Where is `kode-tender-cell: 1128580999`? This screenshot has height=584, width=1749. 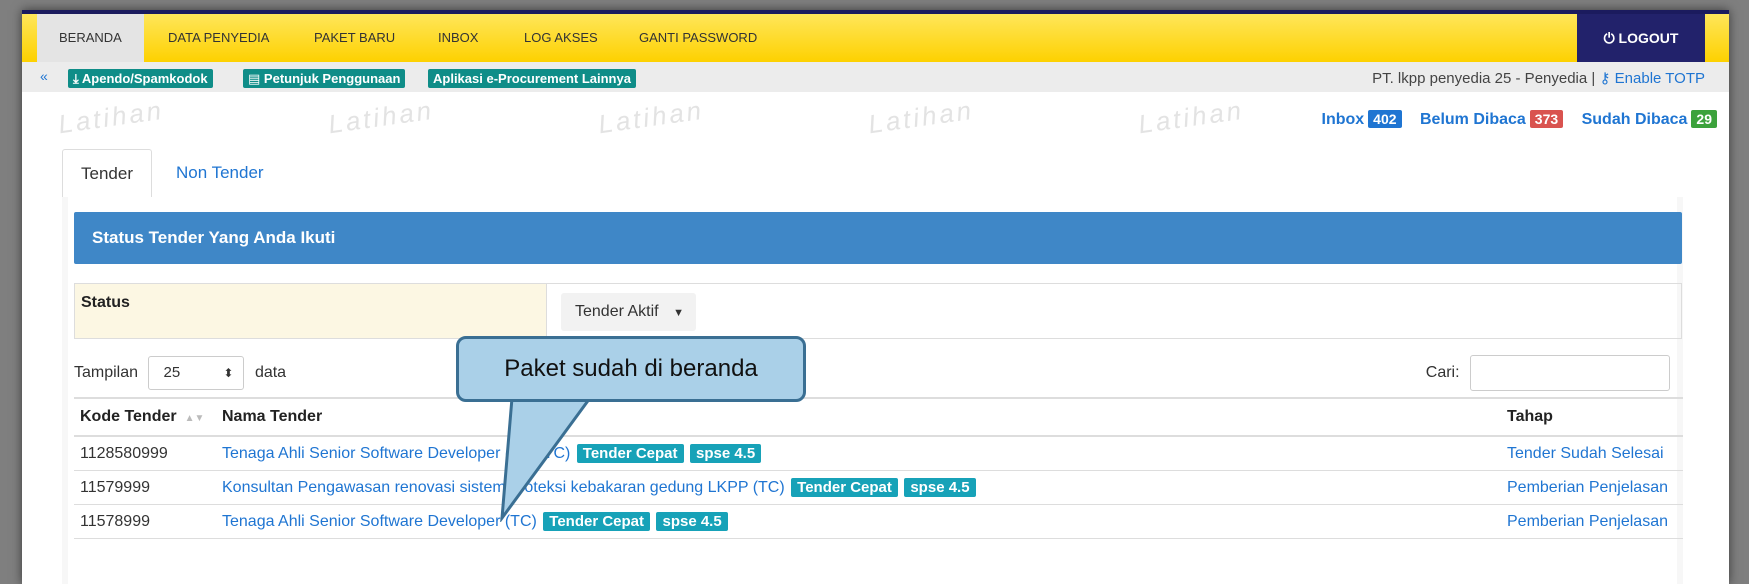
kode-tender-cell: 1128580999 is located at coordinates (145, 453).